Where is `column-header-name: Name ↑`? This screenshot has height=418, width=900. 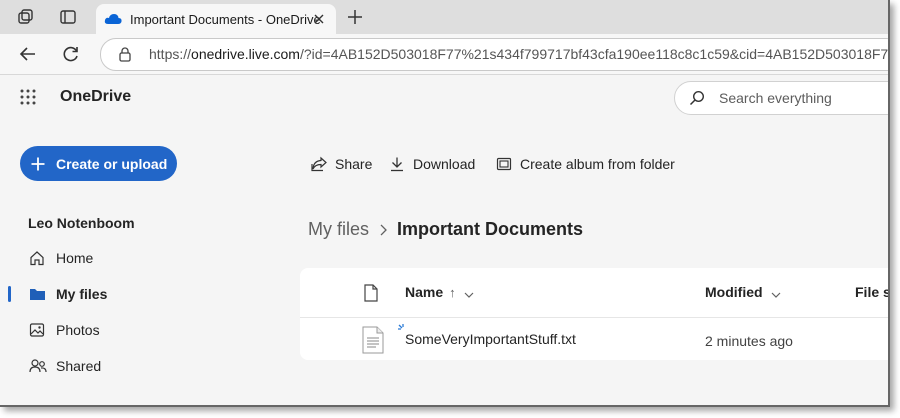
column-header-name: Name ↑ is located at coordinates (439, 292).